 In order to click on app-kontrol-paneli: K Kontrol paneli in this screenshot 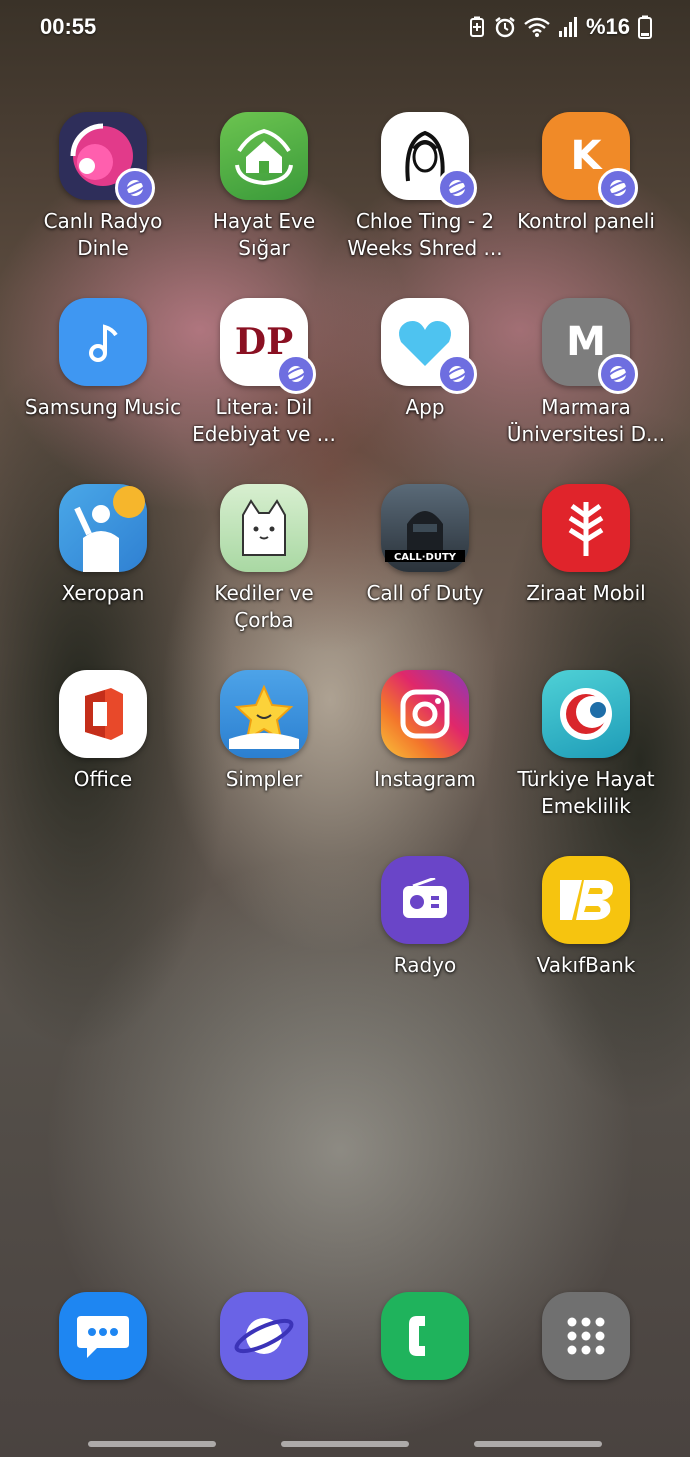, I will do `click(586, 173)`.